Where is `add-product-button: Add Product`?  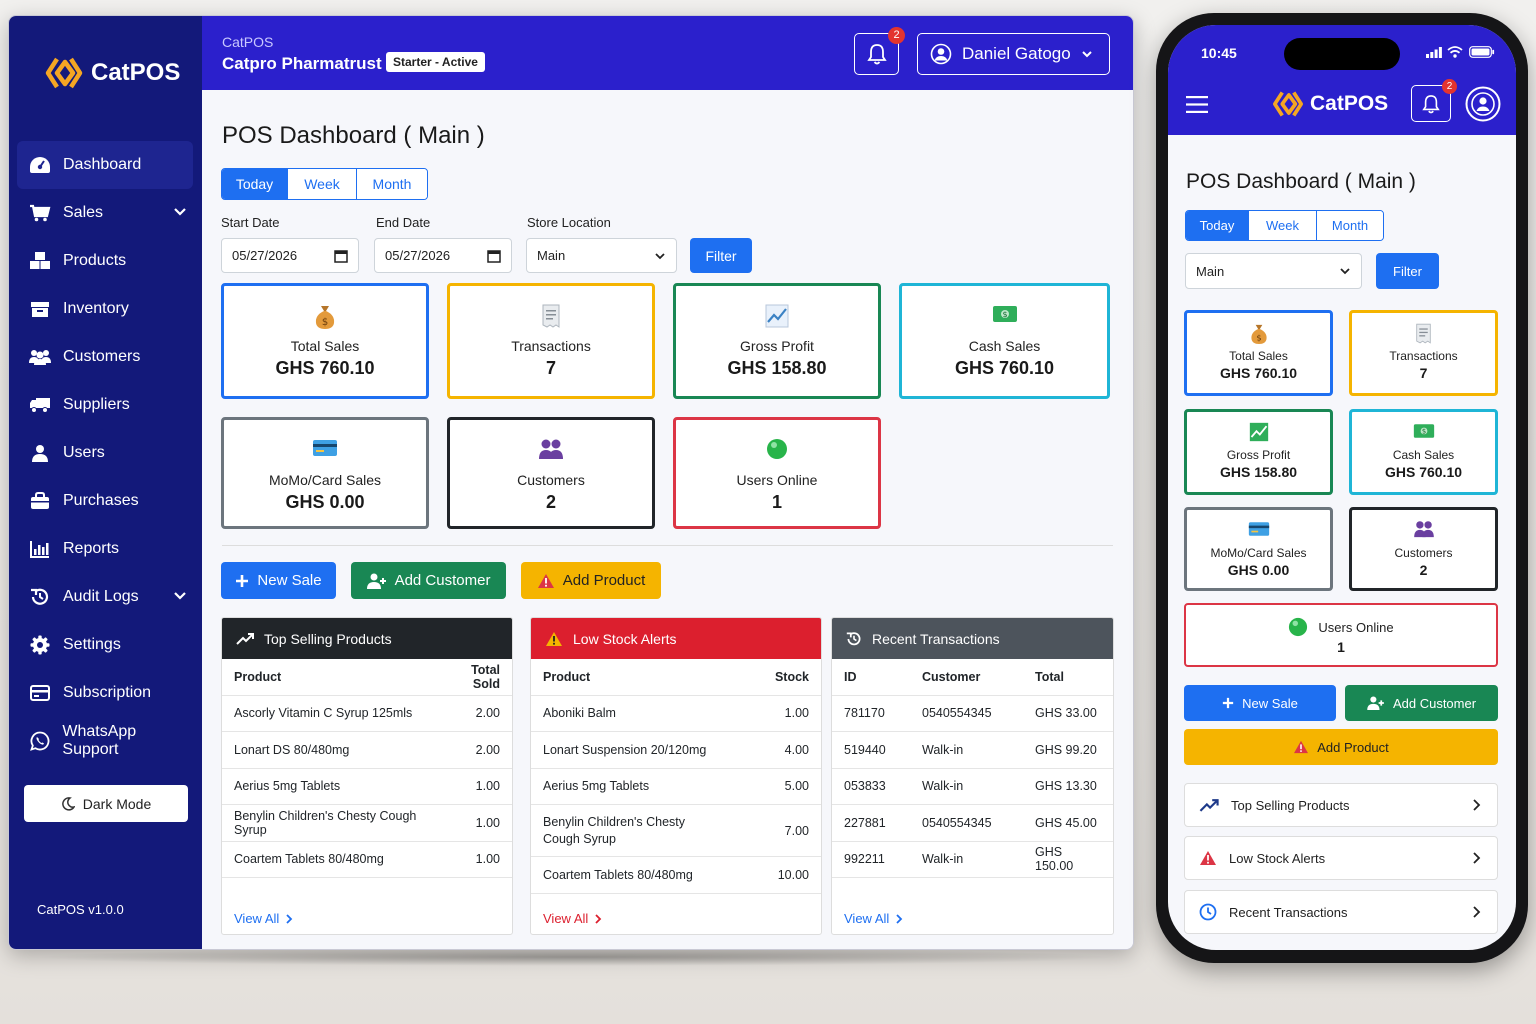
add-product-button: Add Product is located at coordinates (591, 580).